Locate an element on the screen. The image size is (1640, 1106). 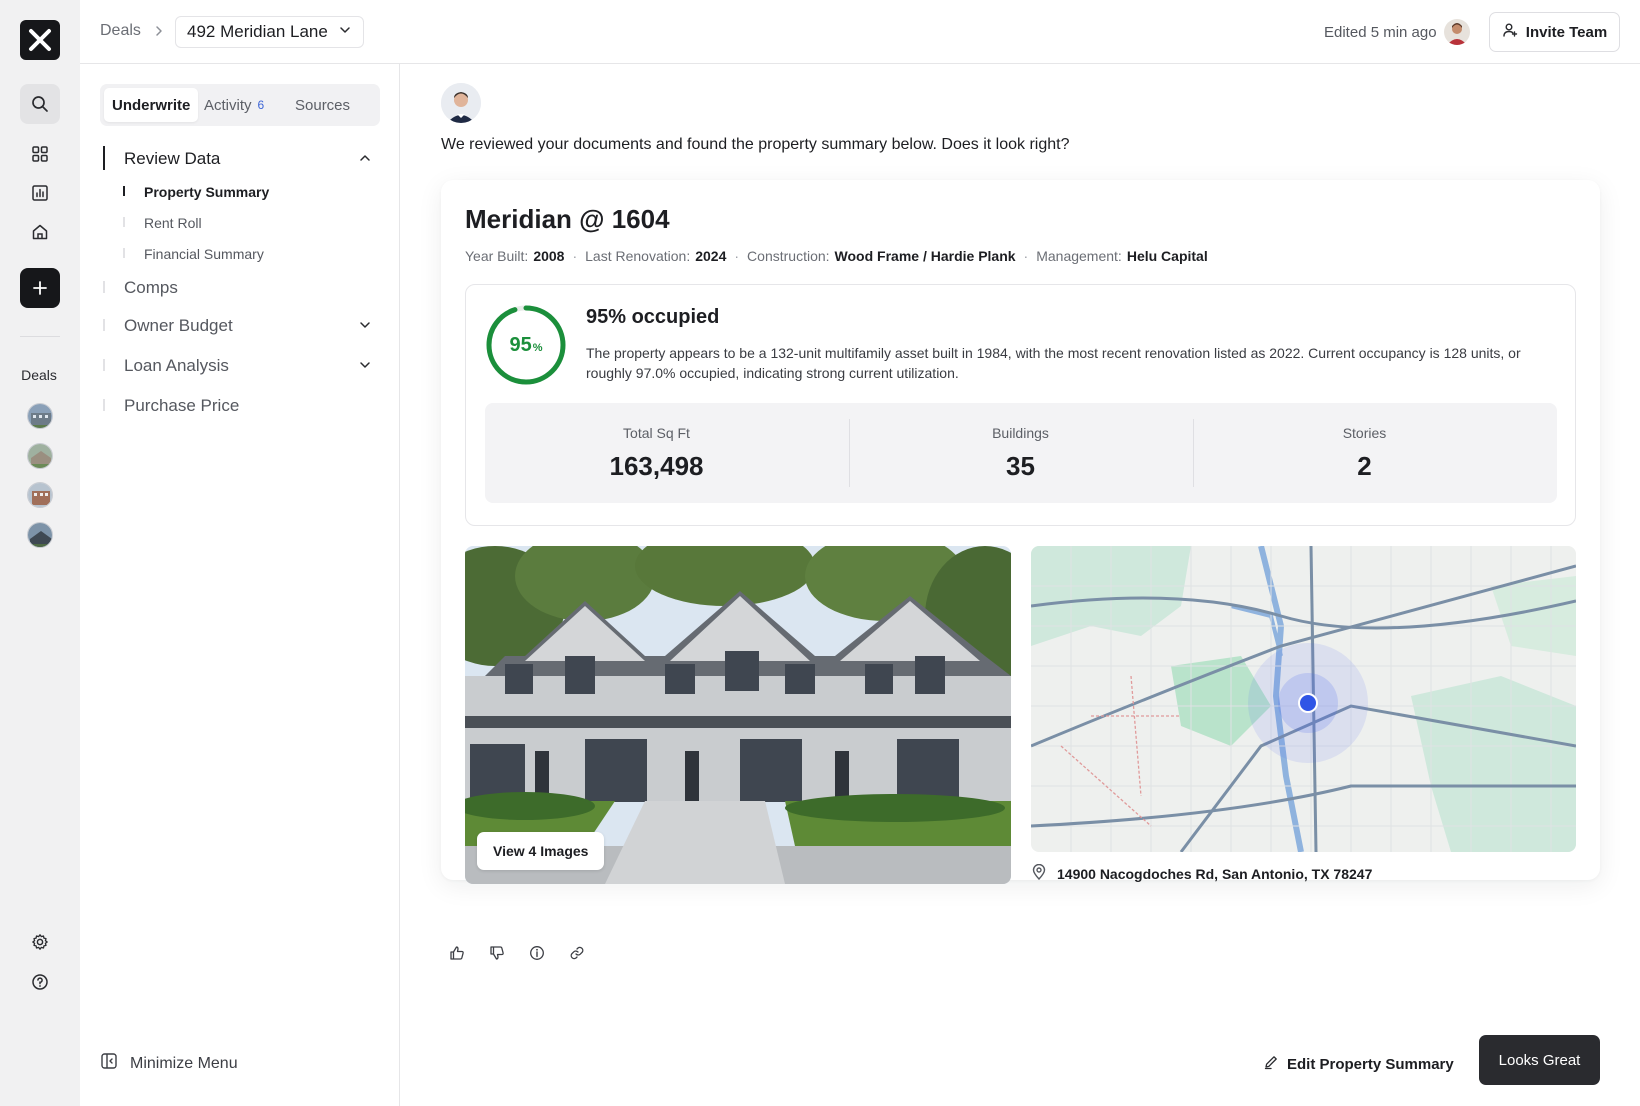
tab-underwrite-label: Underwrite is located at coordinates (151, 105).